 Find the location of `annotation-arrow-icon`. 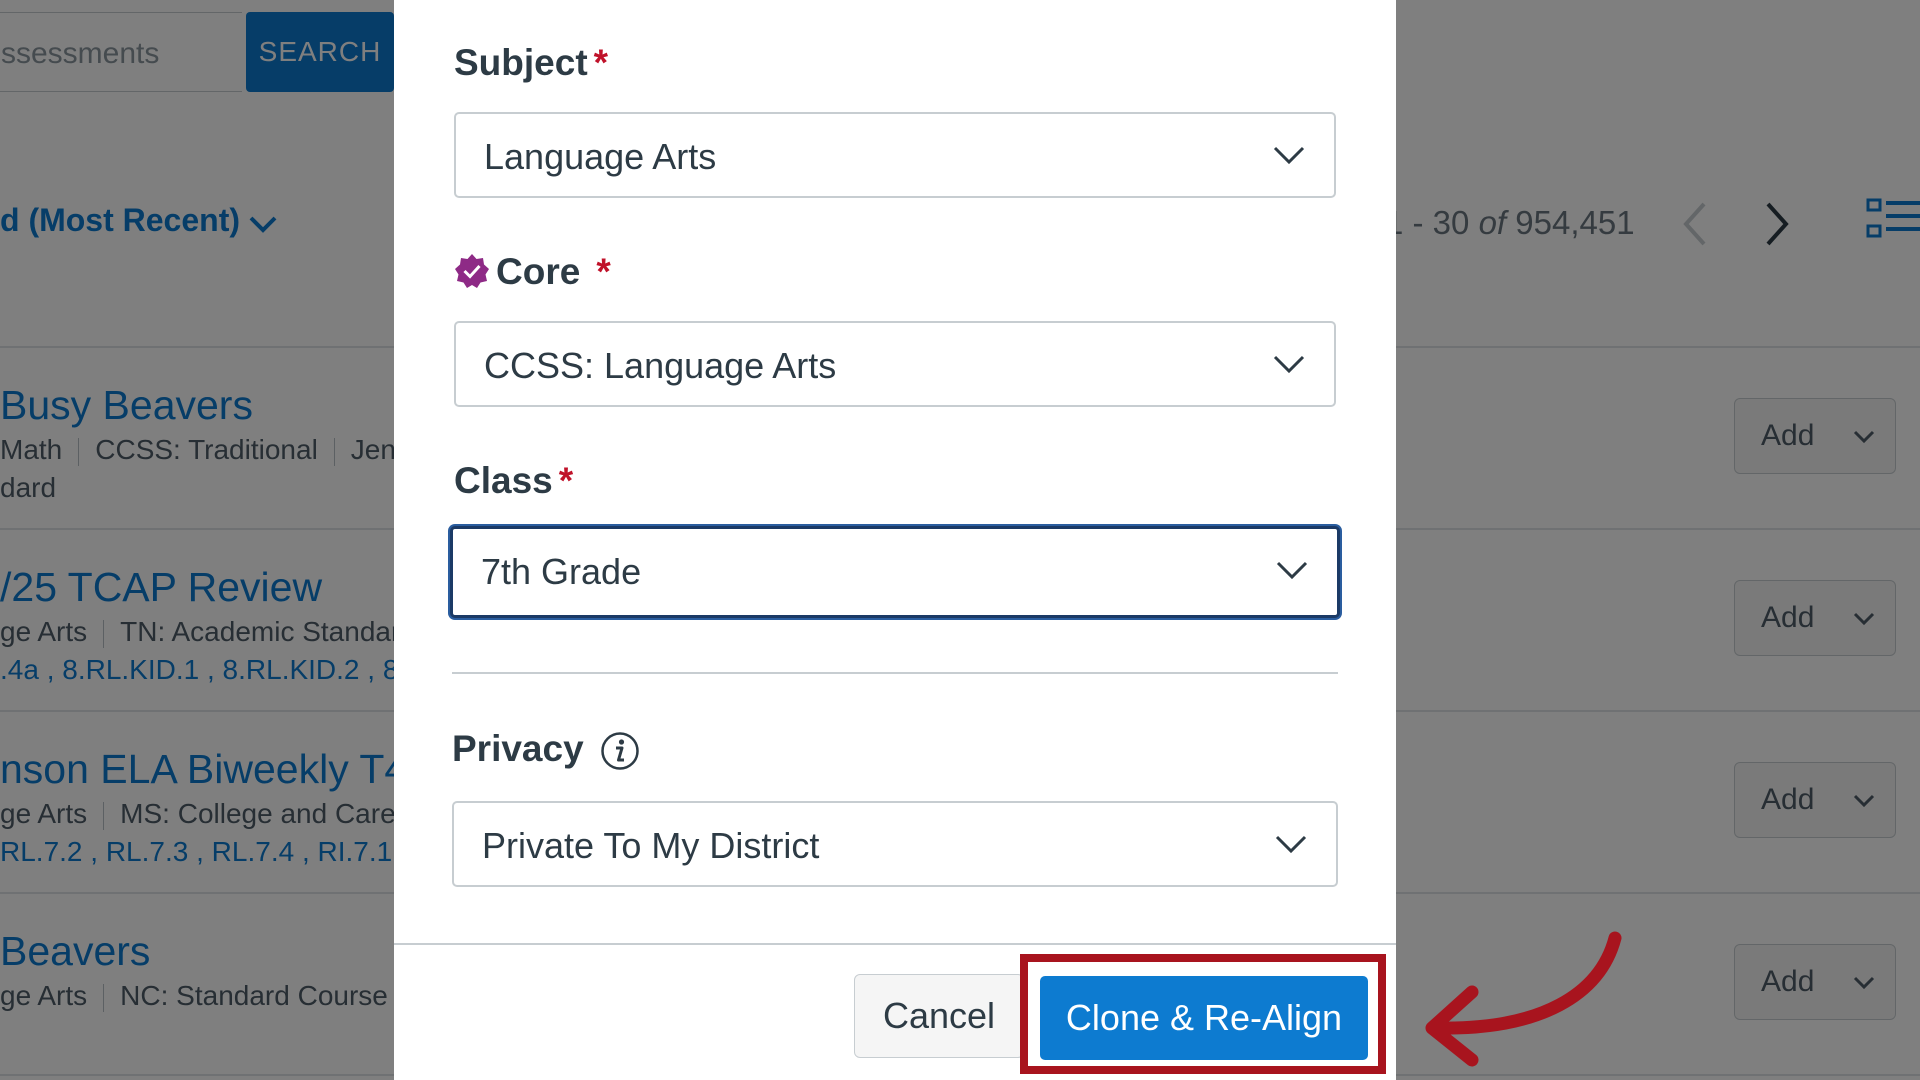

annotation-arrow-icon is located at coordinates (1523, 999).